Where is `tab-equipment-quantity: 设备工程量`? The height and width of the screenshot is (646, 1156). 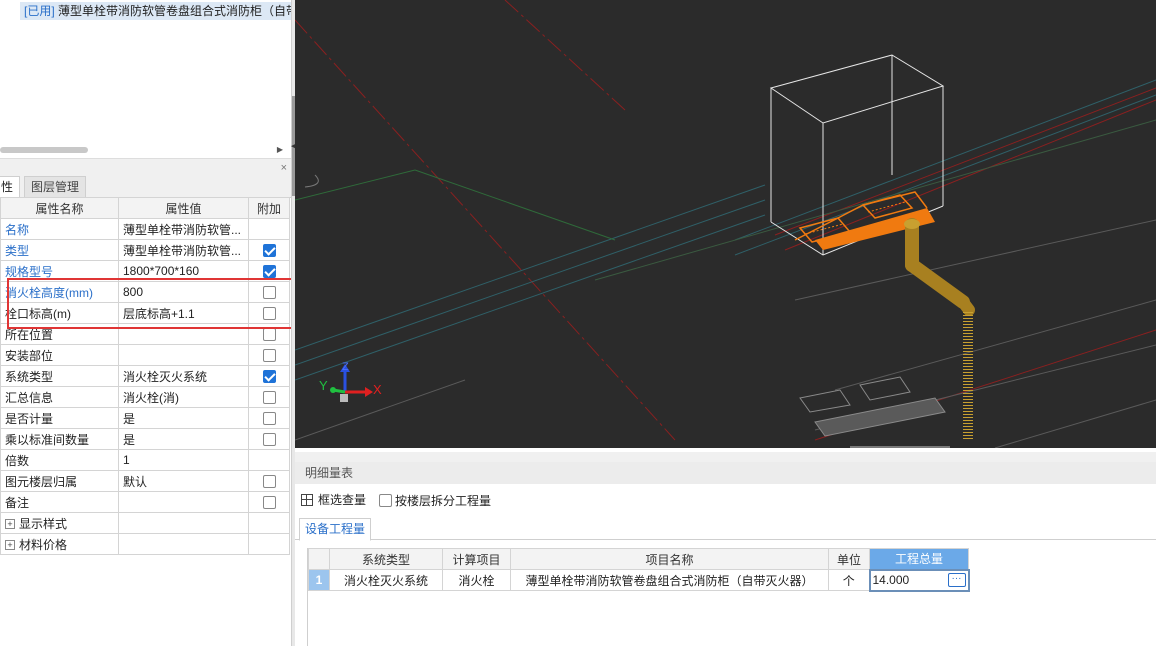 tab-equipment-quantity: 设备工程量 is located at coordinates (335, 529).